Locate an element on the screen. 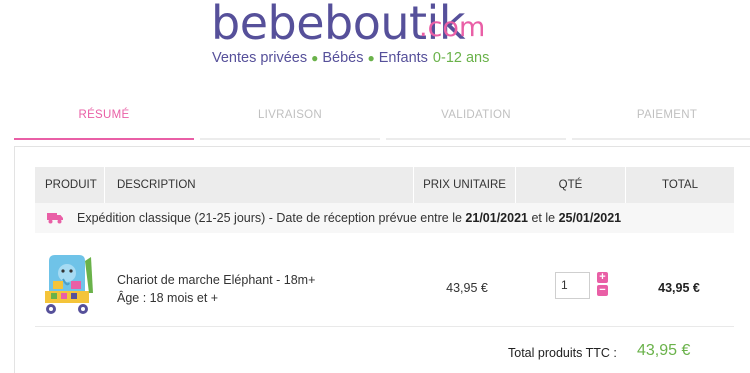 This screenshot has height=373, width=750. product-name: Chariot de marche Eléphant - 18m+ is located at coordinates (216, 280).